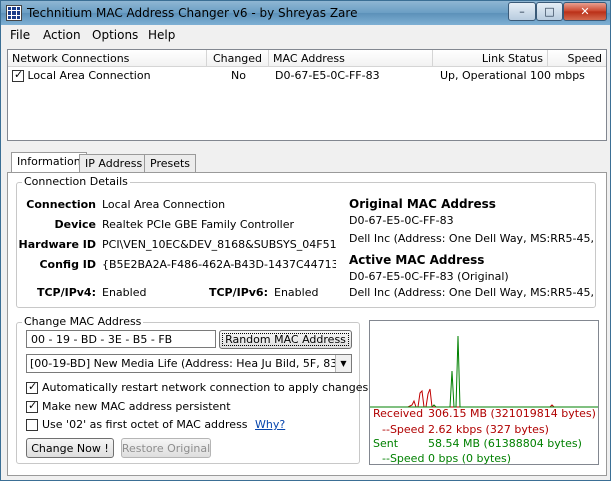 The height and width of the screenshot is (481, 611). I want to click on menu-help: Help, so click(161, 35).